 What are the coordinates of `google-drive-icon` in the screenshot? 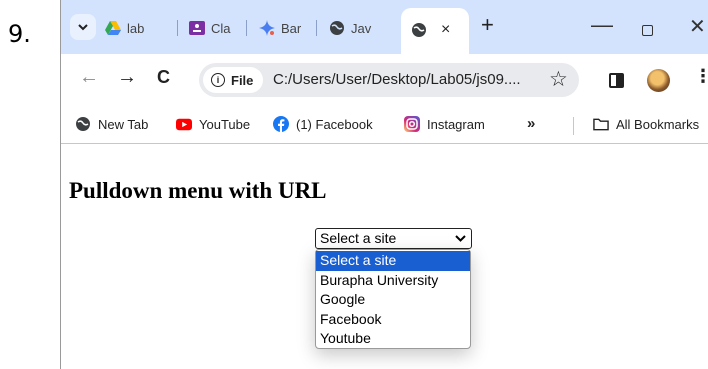 It's located at (113, 28).